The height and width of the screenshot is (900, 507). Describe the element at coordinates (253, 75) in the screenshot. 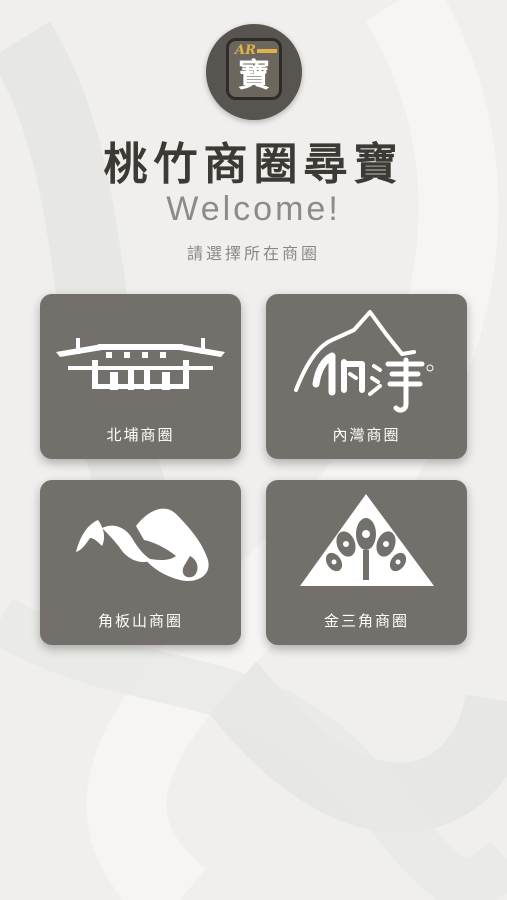

I see `logo-char: 寶` at that location.